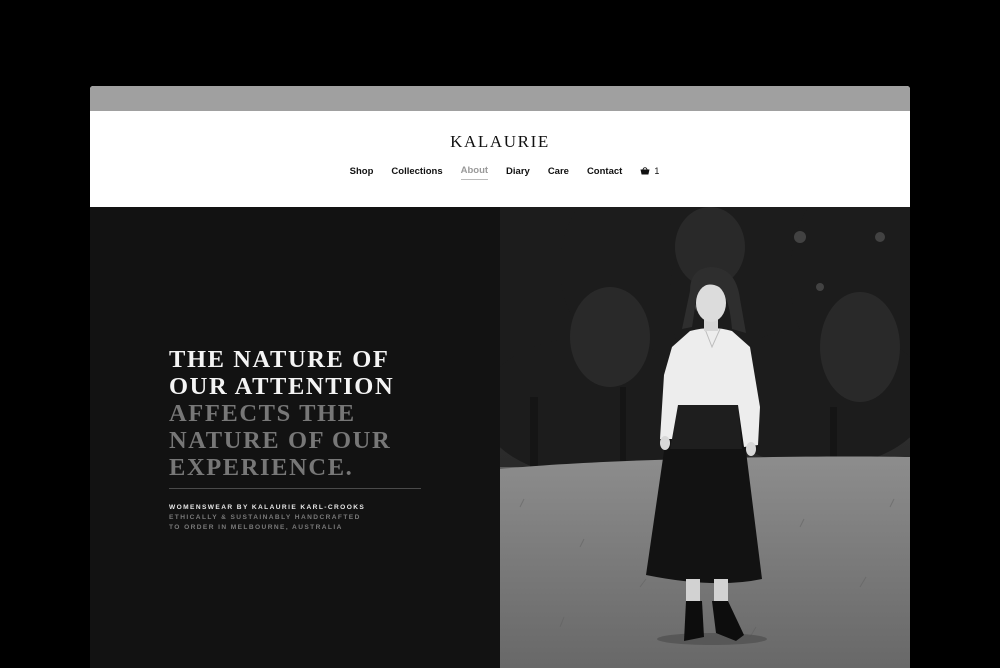 The width and height of the screenshot is (1000, 668). I want to click on browser-toolbar, so click(500, 98).